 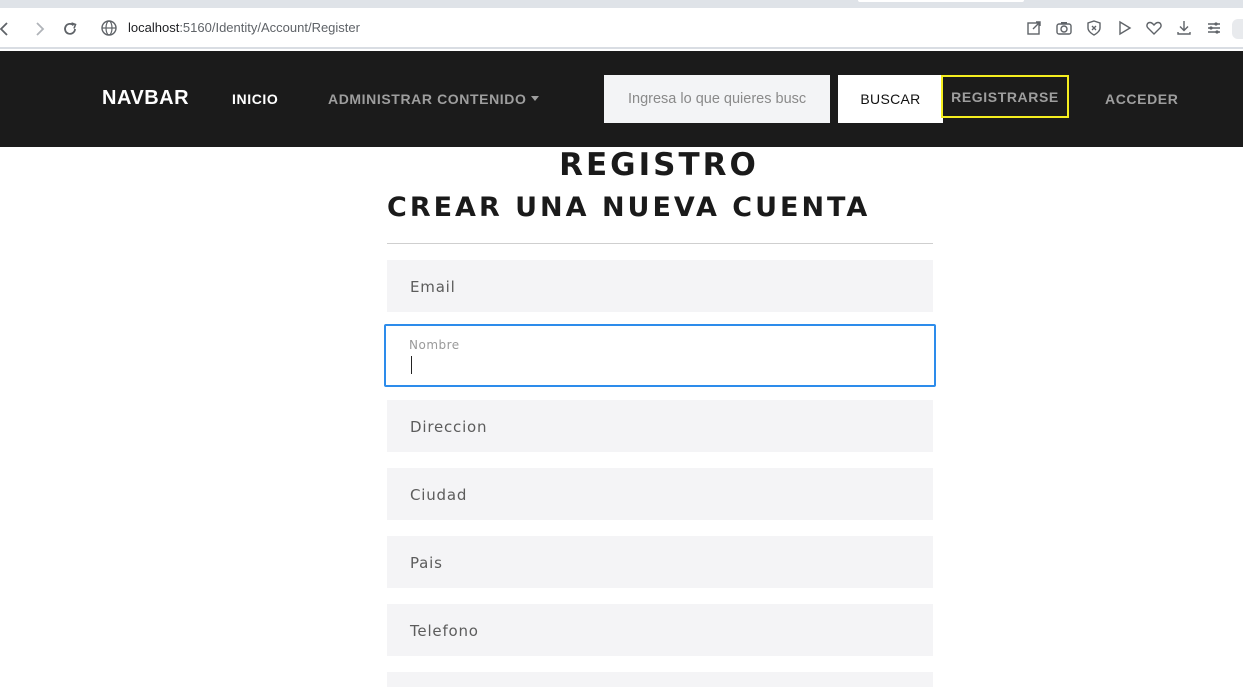 What do you see at coordinates (439, 495) in the screenshot?
I see `ciudad-placeholder: Ciudad` at bounding box center [439, 495].